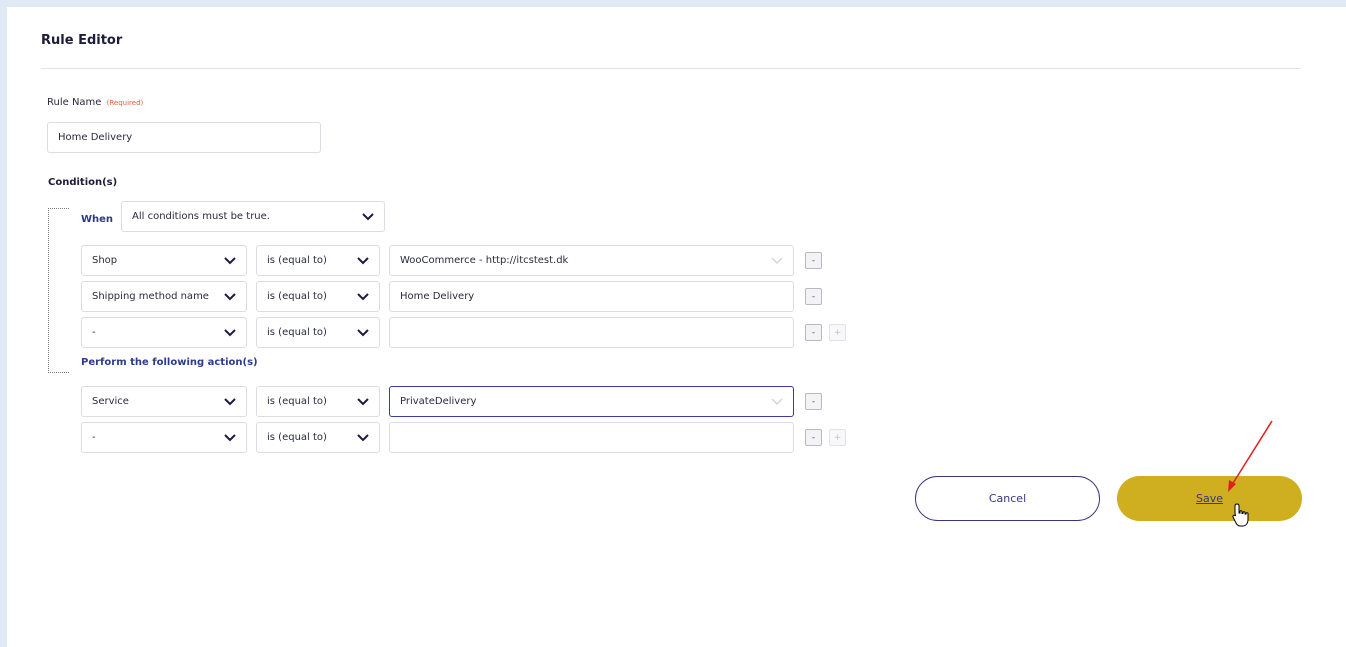  What do you see at coordinates (813, 296) in the screenshot?
I see `condition-2-remove-button: -` at bounding box center [813, 296].